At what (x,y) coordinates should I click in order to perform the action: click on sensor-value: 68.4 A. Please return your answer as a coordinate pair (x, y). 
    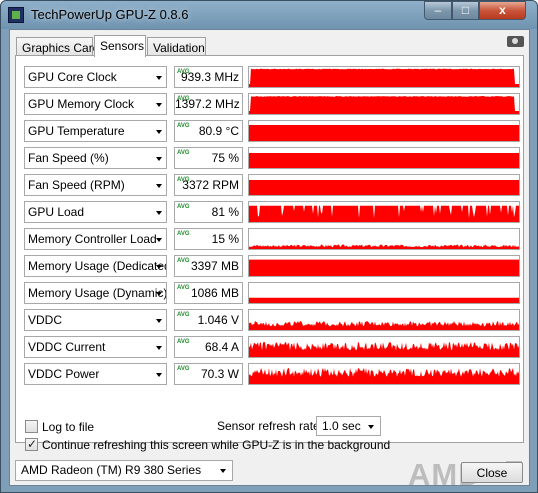
    Looking at the image, I should click on (221, 347).